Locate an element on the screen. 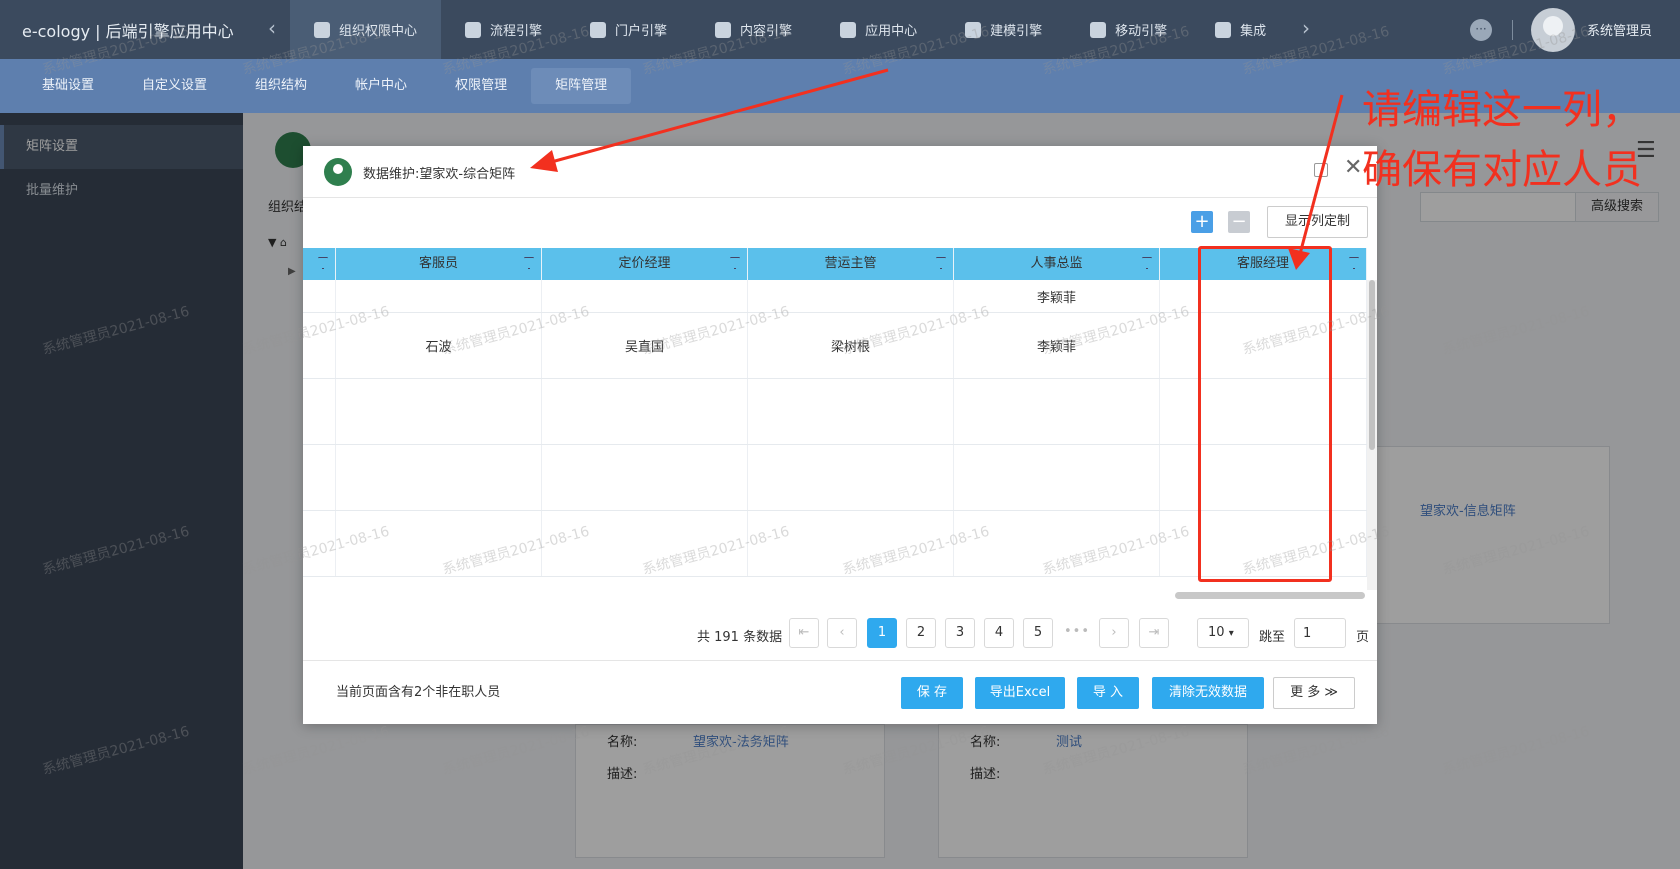 The width and height of the screenshot is (1680, 869). first-page-button: ⇤ is located at coordinates (804, 633).